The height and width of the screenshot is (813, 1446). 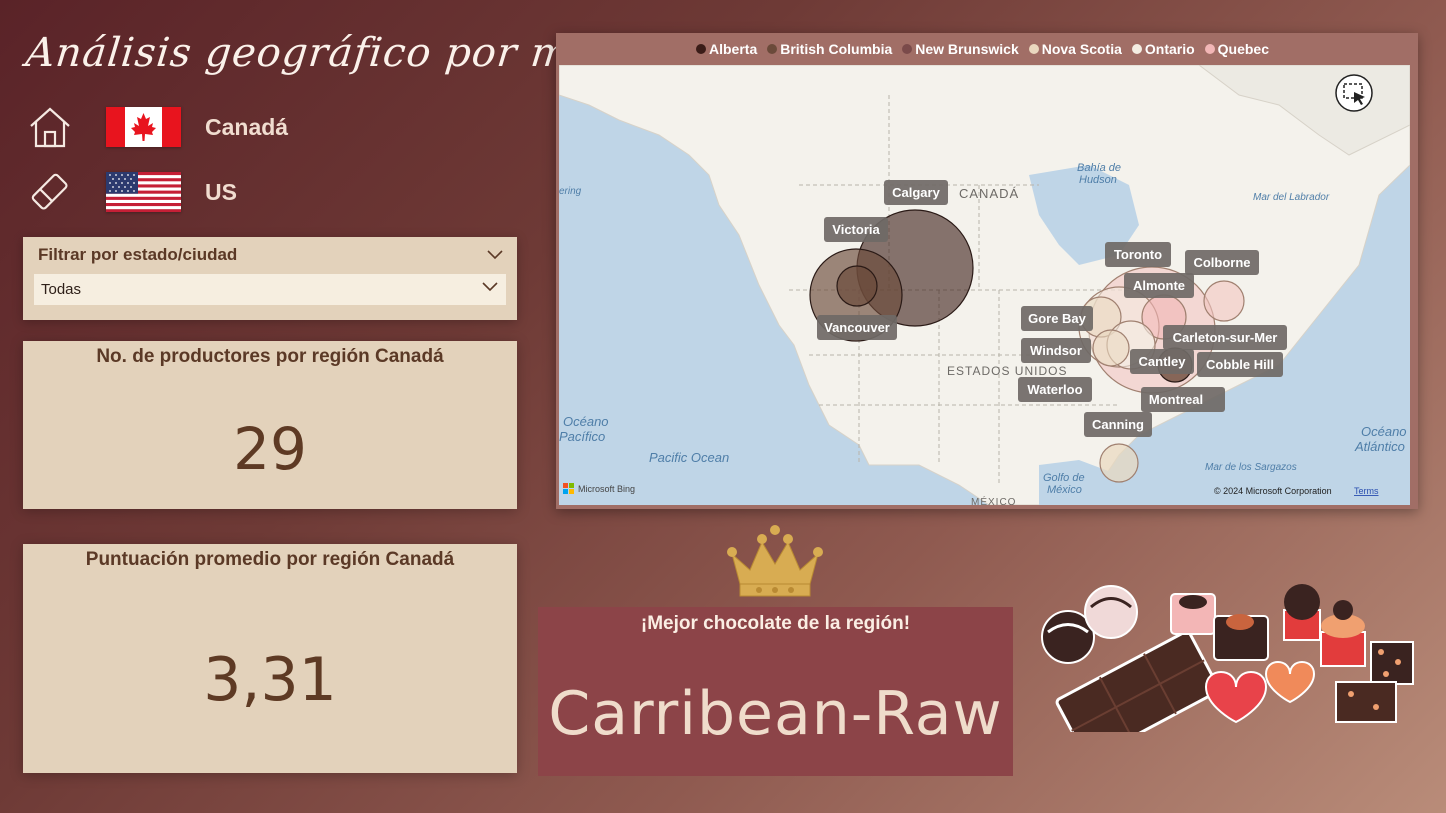 What do you see at coordinates (993, 500) in the screenshot?
I see `region-mexico: MÉXICO` at bounding box center [993, 500].